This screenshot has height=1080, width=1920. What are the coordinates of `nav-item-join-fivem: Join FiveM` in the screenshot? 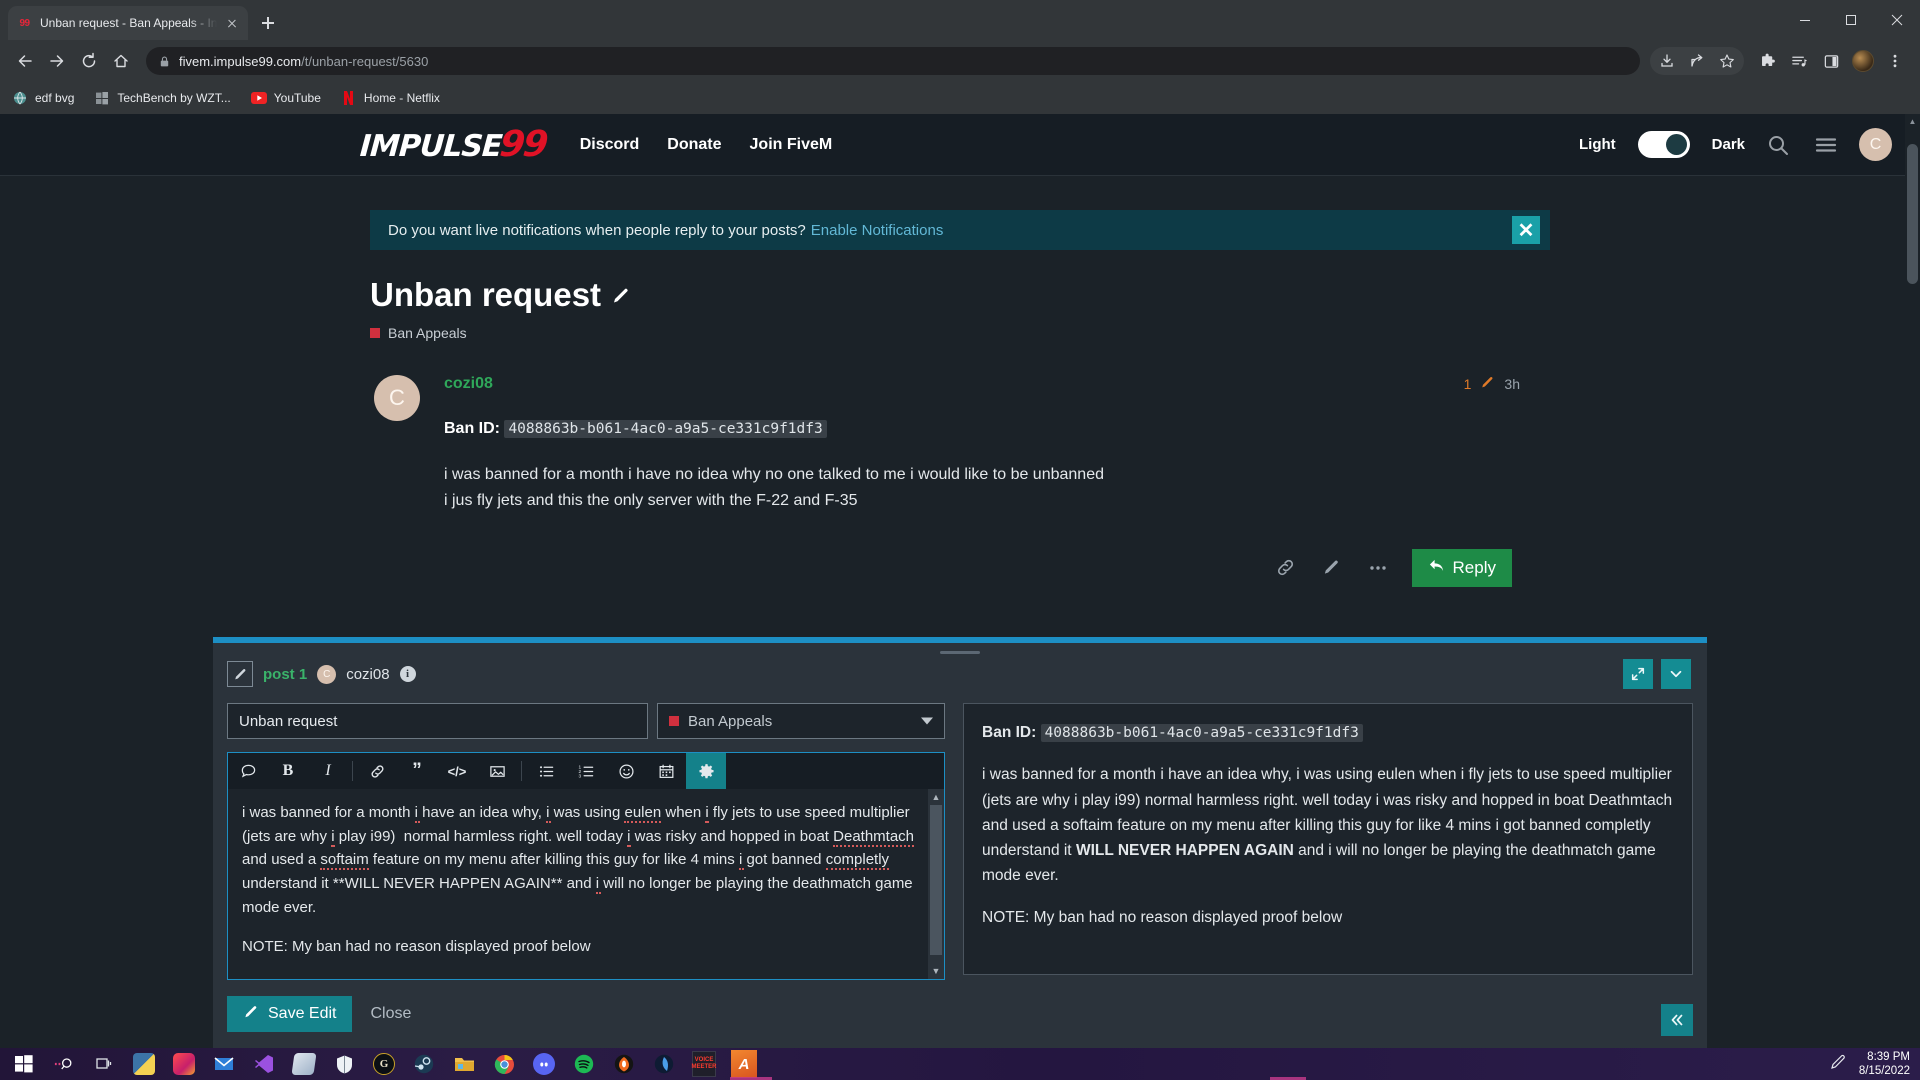 It's located at (791, 145).